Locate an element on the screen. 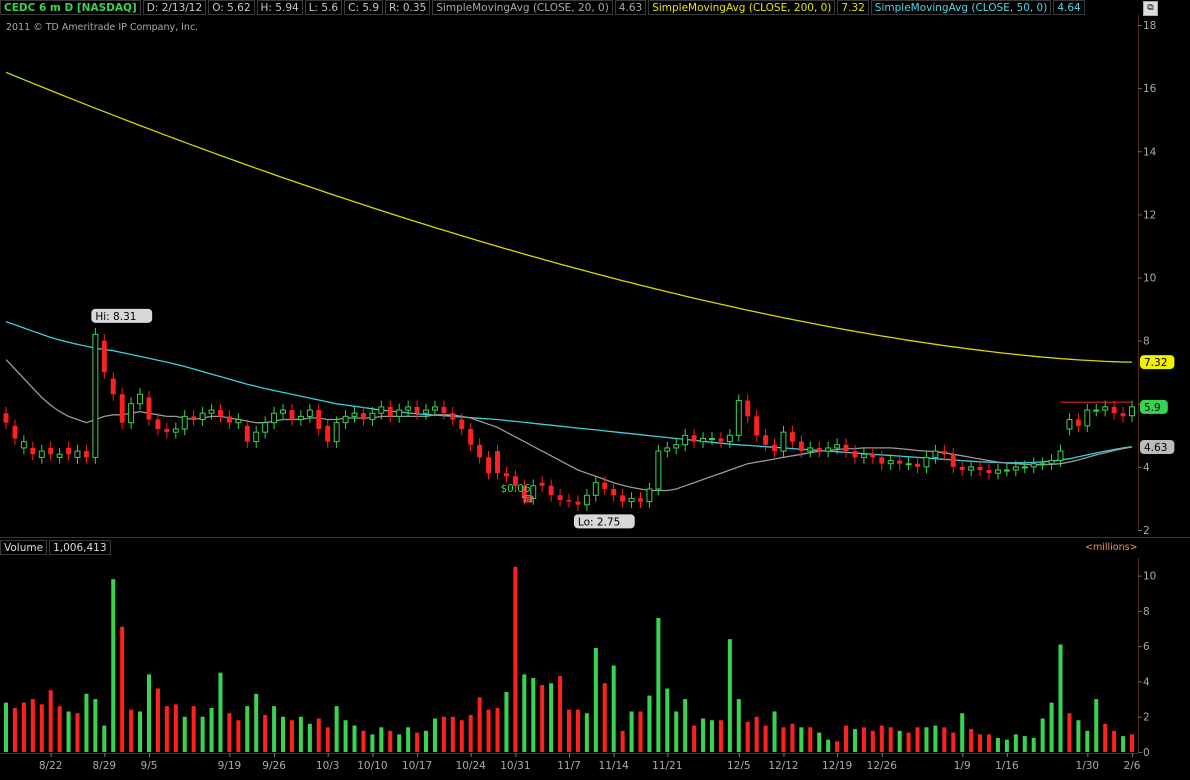 Image resolution: width=1190 pixels, height=780 pixels. price-tick-label: 18 is located at coordinates (1149, 26).